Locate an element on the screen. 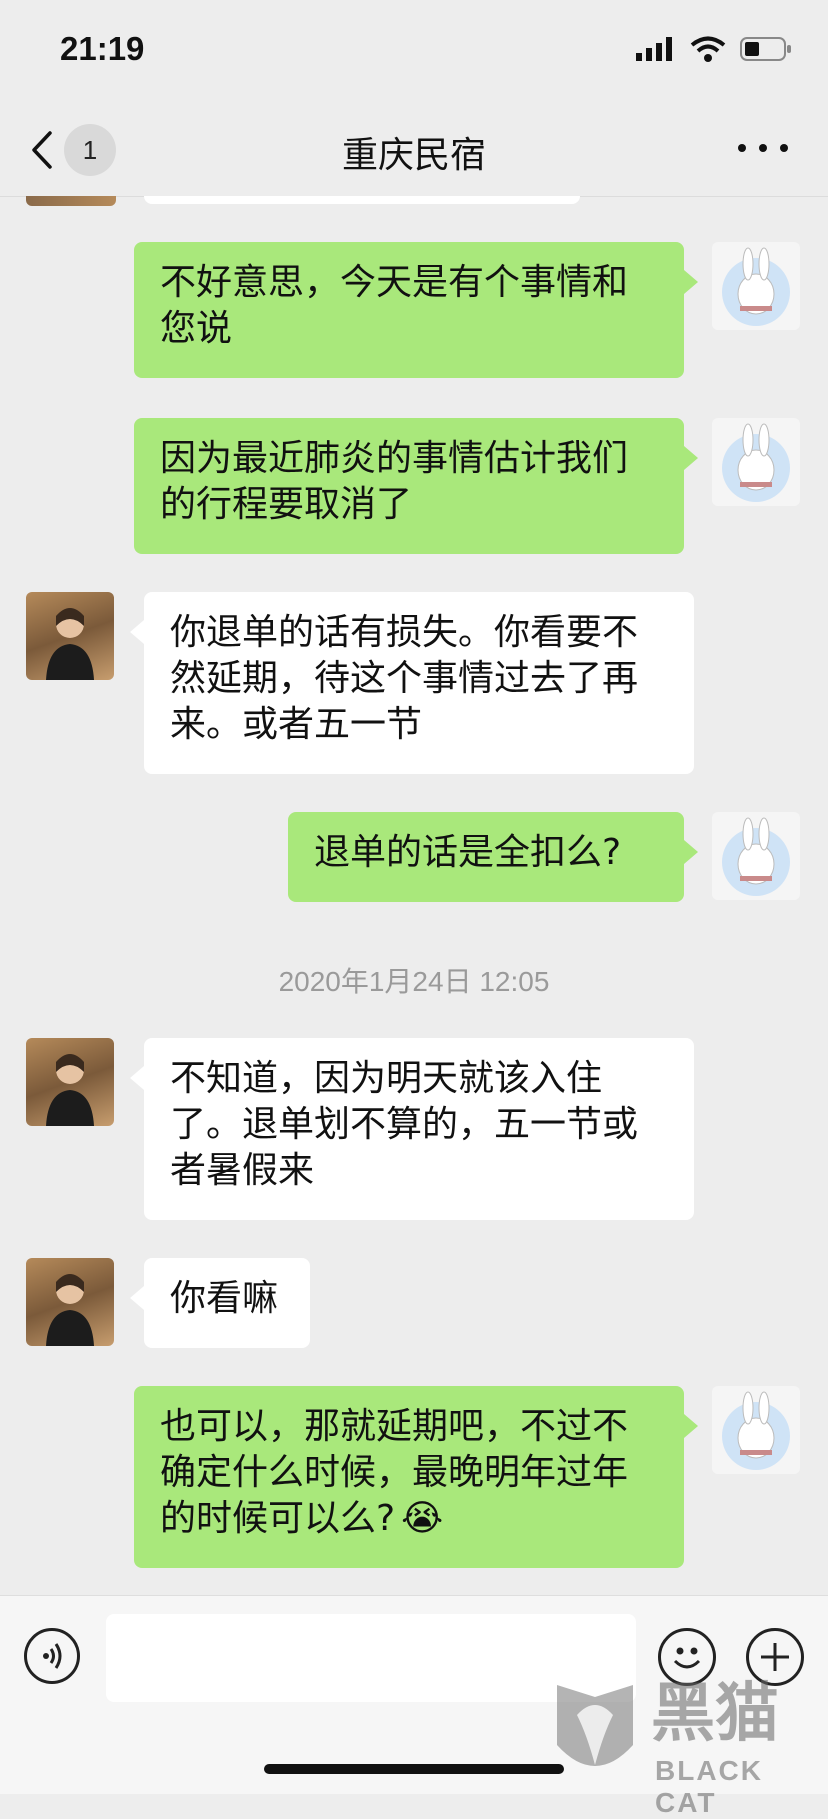 Image resolution: width=828 pixels, height=1819 pixels. status-icons is located at coordinates (714, 49).